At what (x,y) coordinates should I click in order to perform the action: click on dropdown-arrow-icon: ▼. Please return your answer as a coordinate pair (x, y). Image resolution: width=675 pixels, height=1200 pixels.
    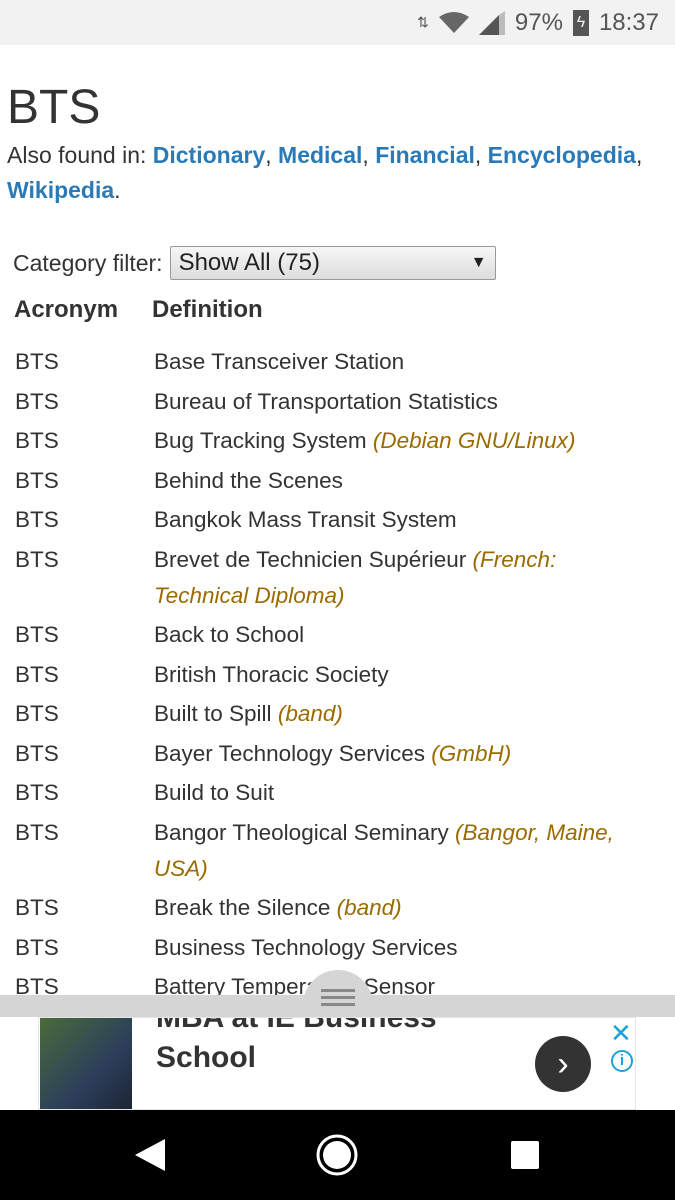
    Looking at the image, I should click on (478, 262).